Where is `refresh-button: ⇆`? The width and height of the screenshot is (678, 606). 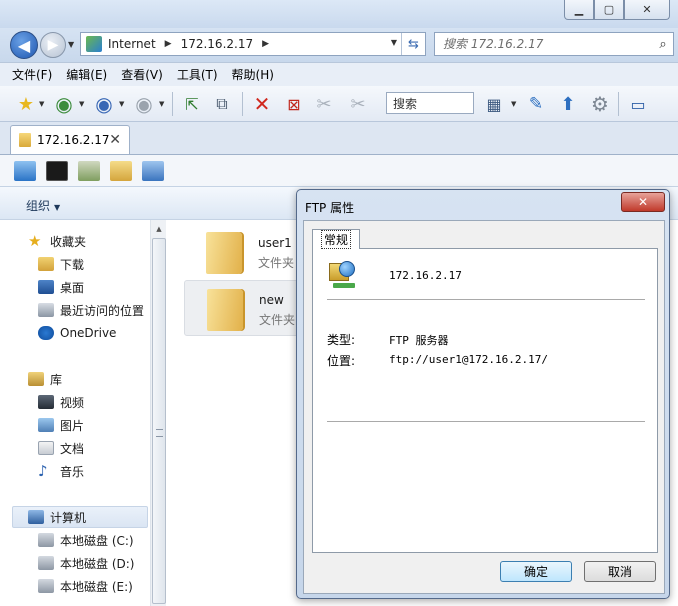
refresh-button: ⇆ is located at coordinates (413, 44).